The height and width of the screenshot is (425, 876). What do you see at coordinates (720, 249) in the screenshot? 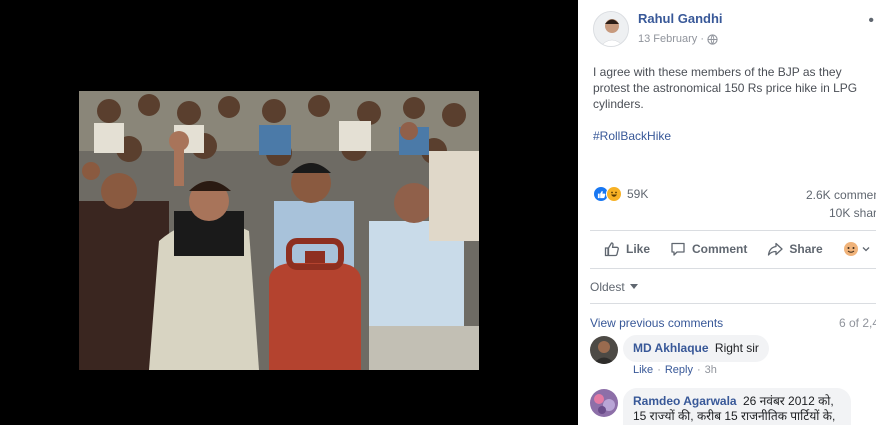
I see `comment-label: Comment` at bounding box center [720, 249].